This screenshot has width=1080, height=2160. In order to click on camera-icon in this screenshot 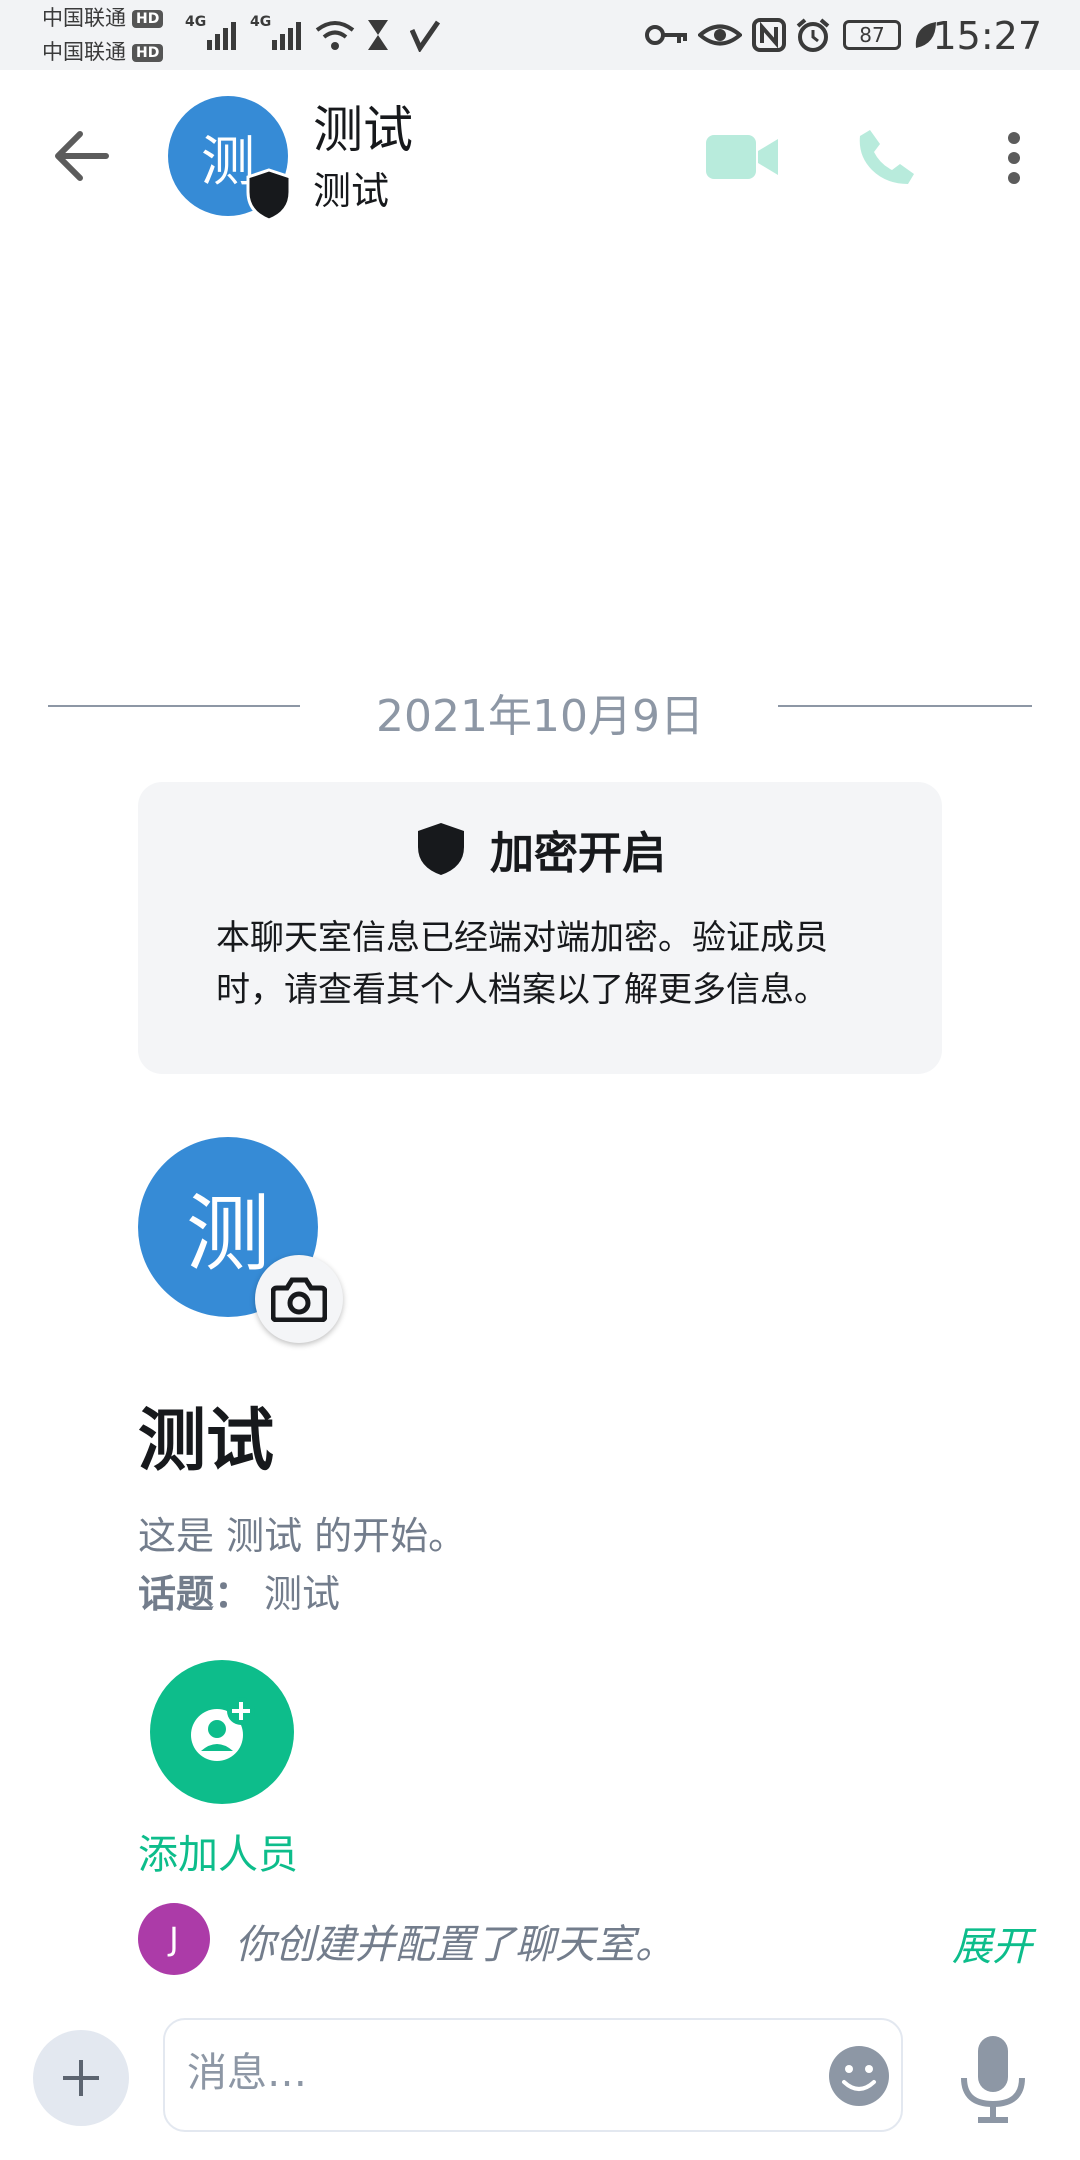, I will do `click(299, 1299)`.